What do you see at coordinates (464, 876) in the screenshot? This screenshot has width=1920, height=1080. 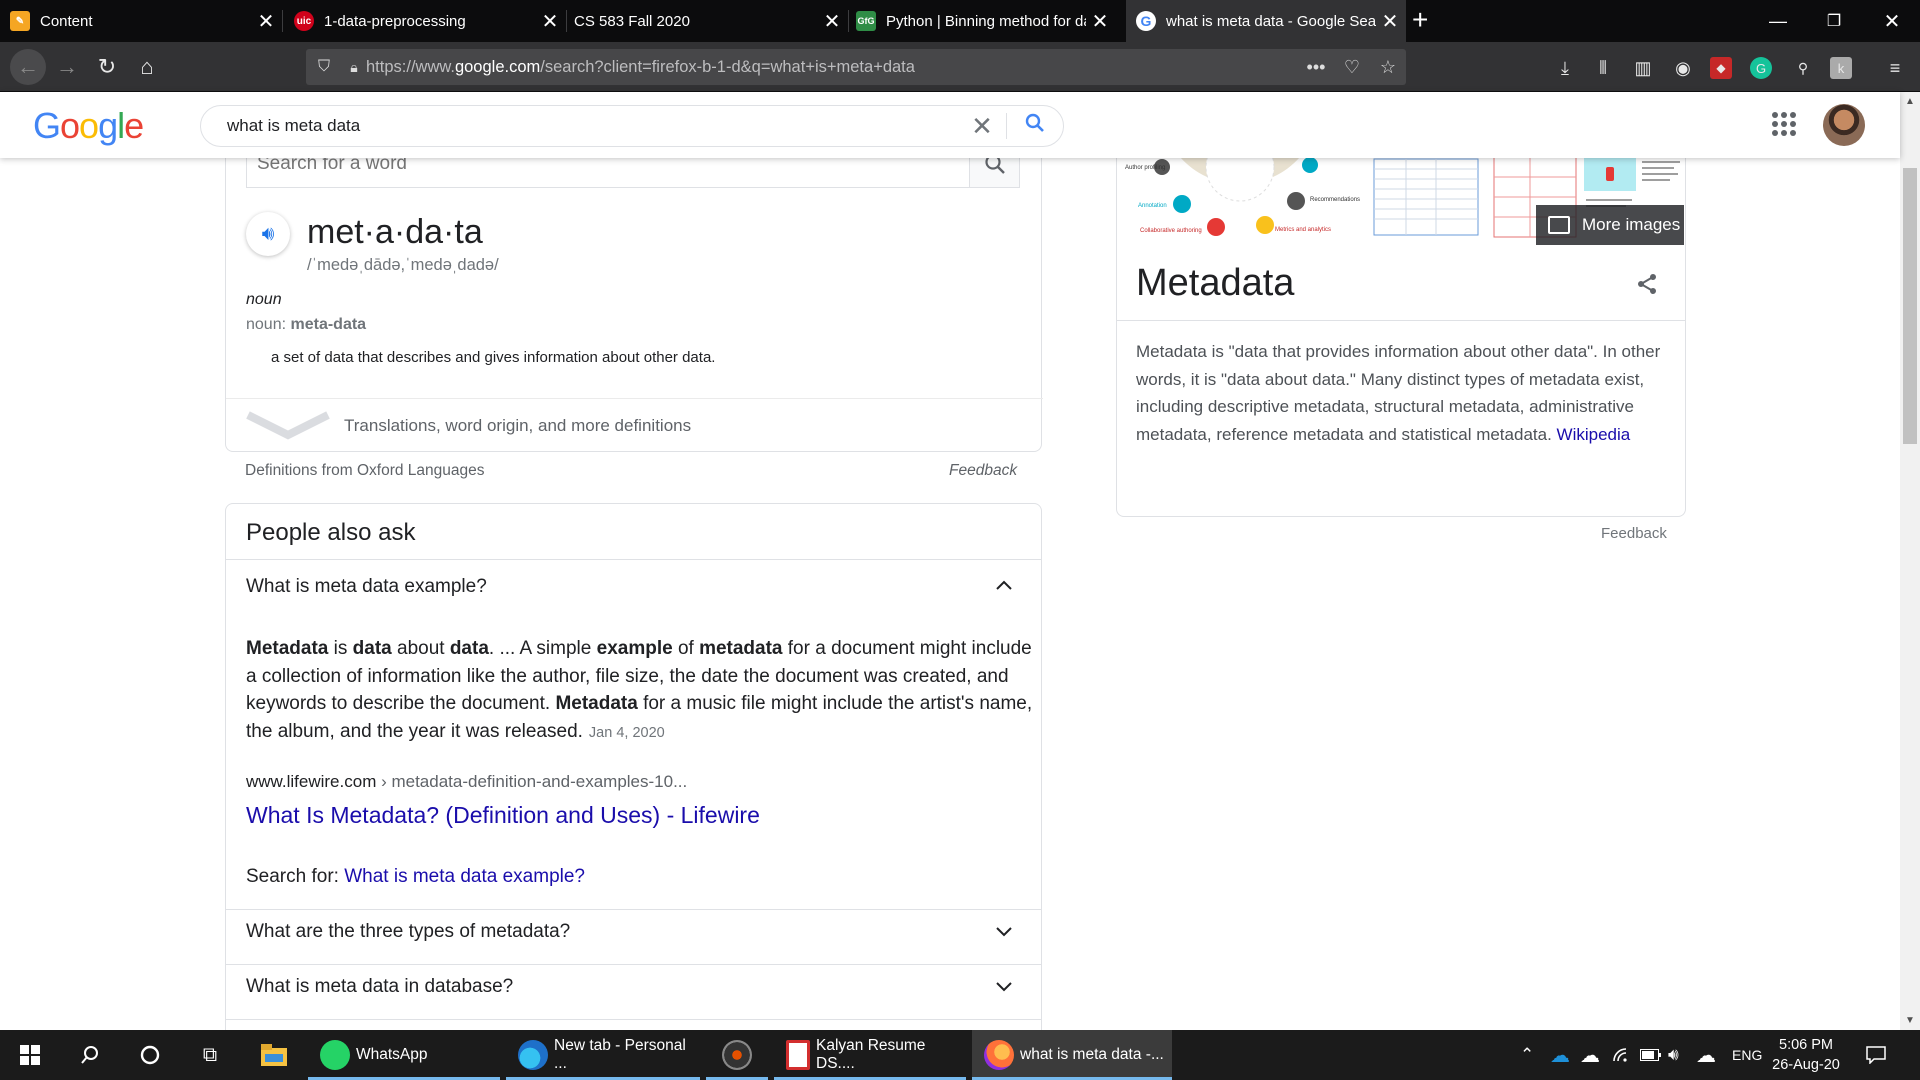 I see `search-for-link: What is meta data example?` at bounding box center [464, 876].